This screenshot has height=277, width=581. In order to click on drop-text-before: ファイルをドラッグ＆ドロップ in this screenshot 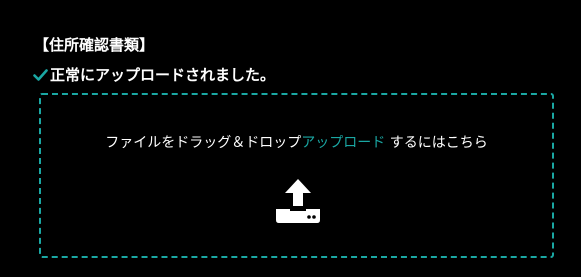, I will do `click(203, 143)`.